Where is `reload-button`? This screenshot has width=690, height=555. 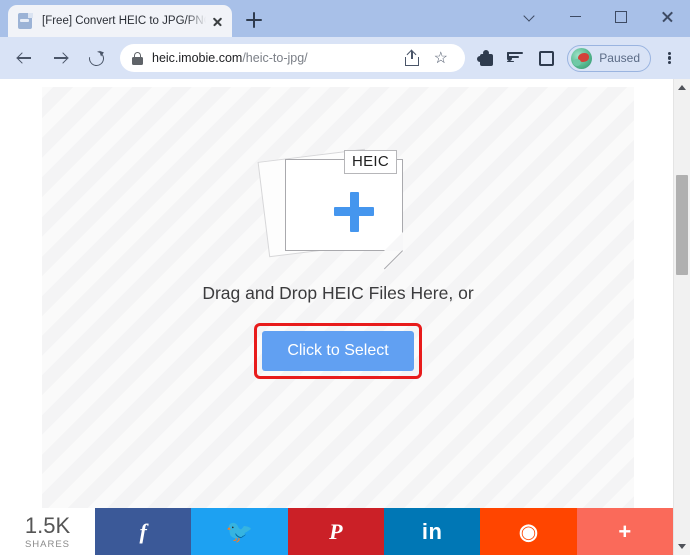 reload-button is located at coordinates (96, 58).